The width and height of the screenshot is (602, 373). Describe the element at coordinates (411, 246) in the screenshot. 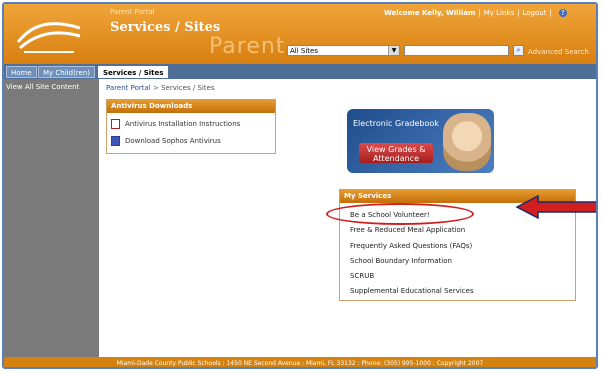

I see `service-link-faqs: Frequently Asked Questions (FAQs)` at that location.